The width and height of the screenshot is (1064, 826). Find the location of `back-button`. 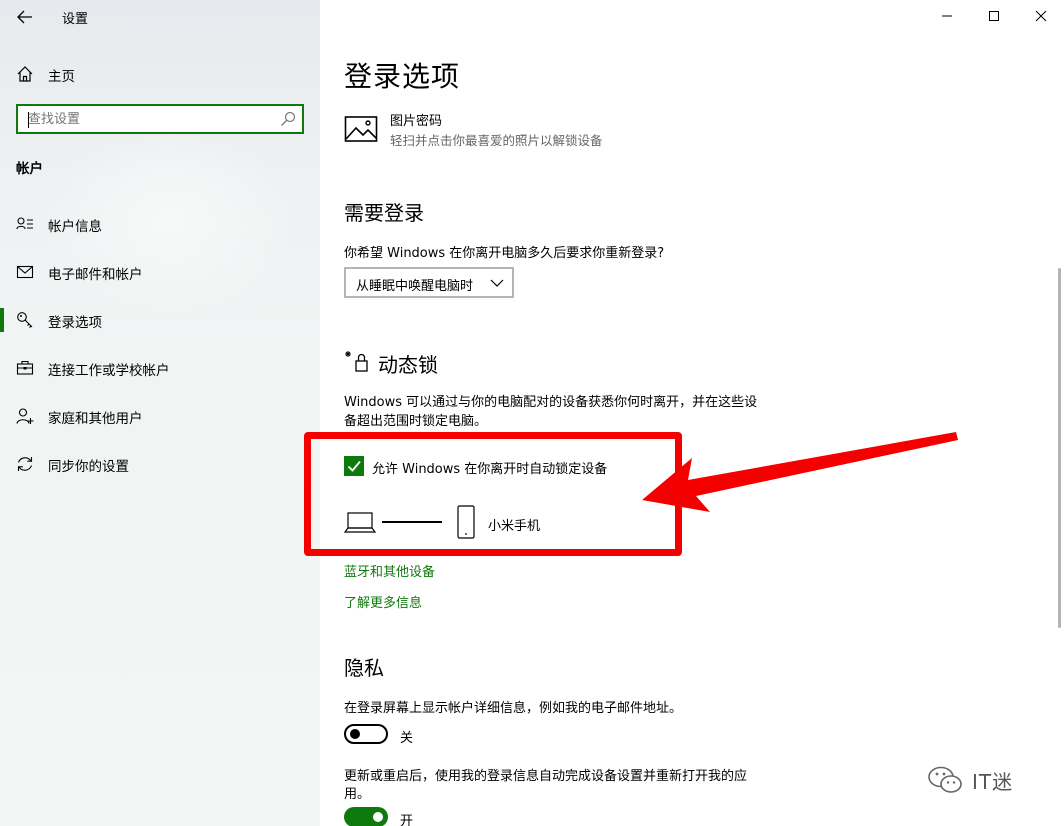

back-button is located at coordinates (25, 17).